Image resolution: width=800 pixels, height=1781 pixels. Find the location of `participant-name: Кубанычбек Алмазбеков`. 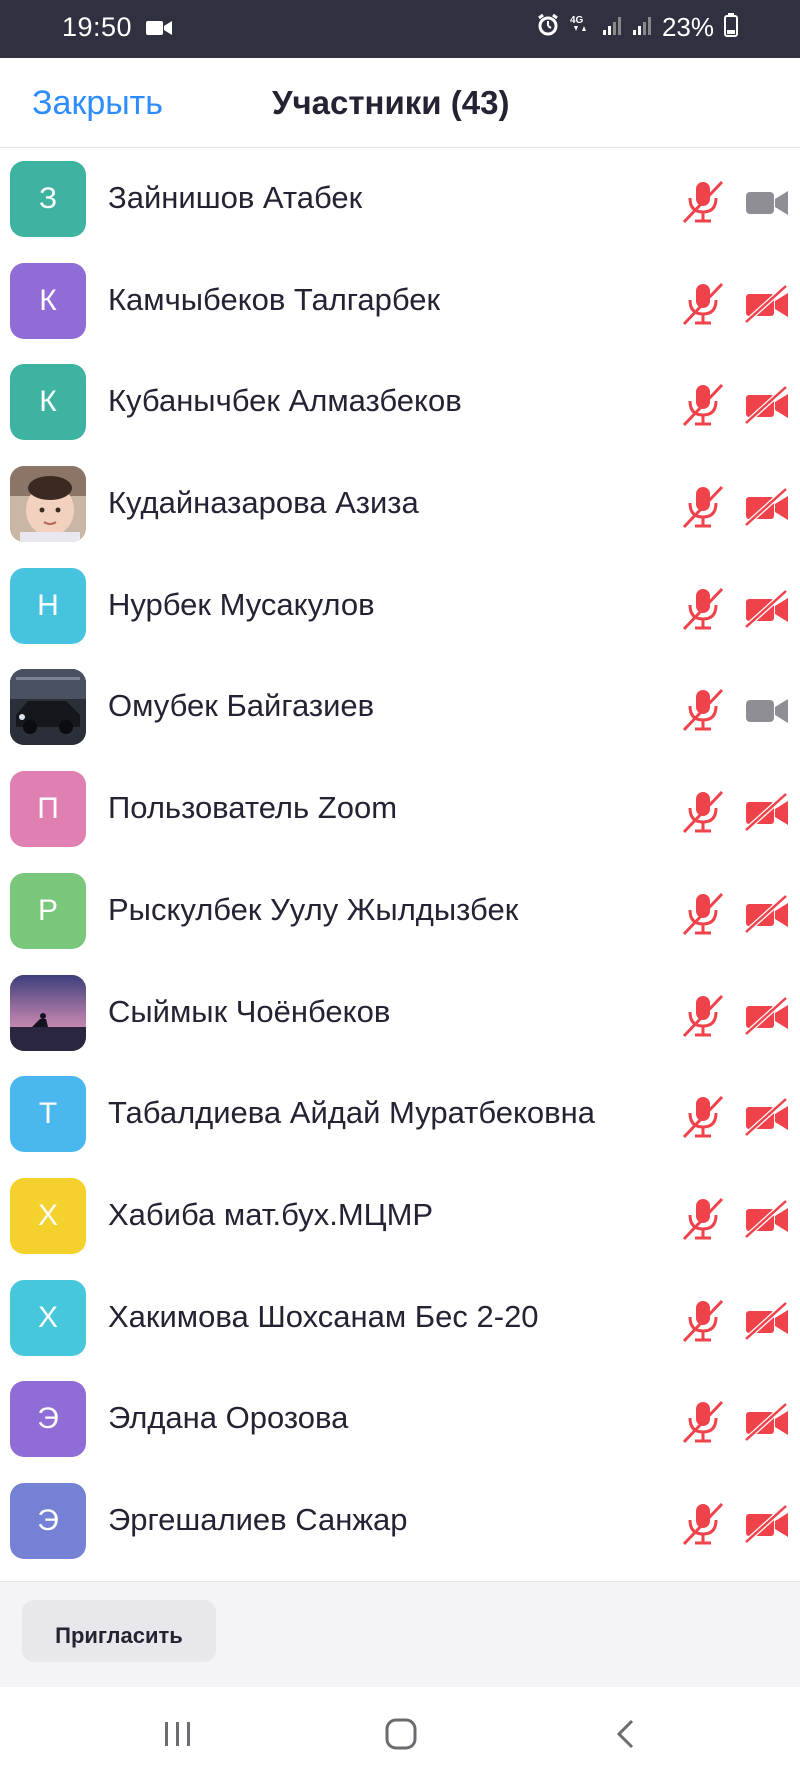

participant-name: Кубанычбек Алмазбеков is located at coordinates (285, 401).